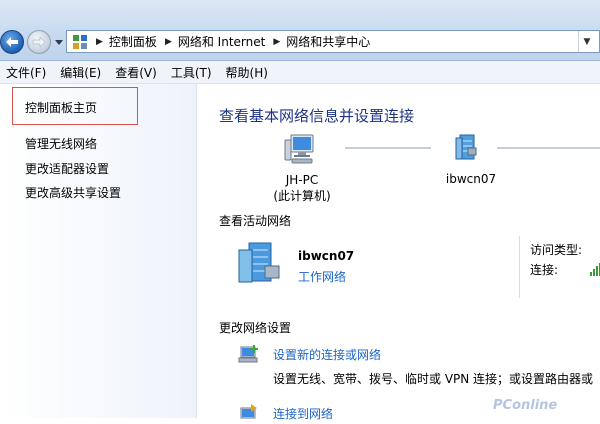 The image size is (600, 424). I want to click on address-path-box: ▶ 控制面板 ▶ 网络和 Internet ▶ 网络和共享中心 ▼, so click(333, 41).